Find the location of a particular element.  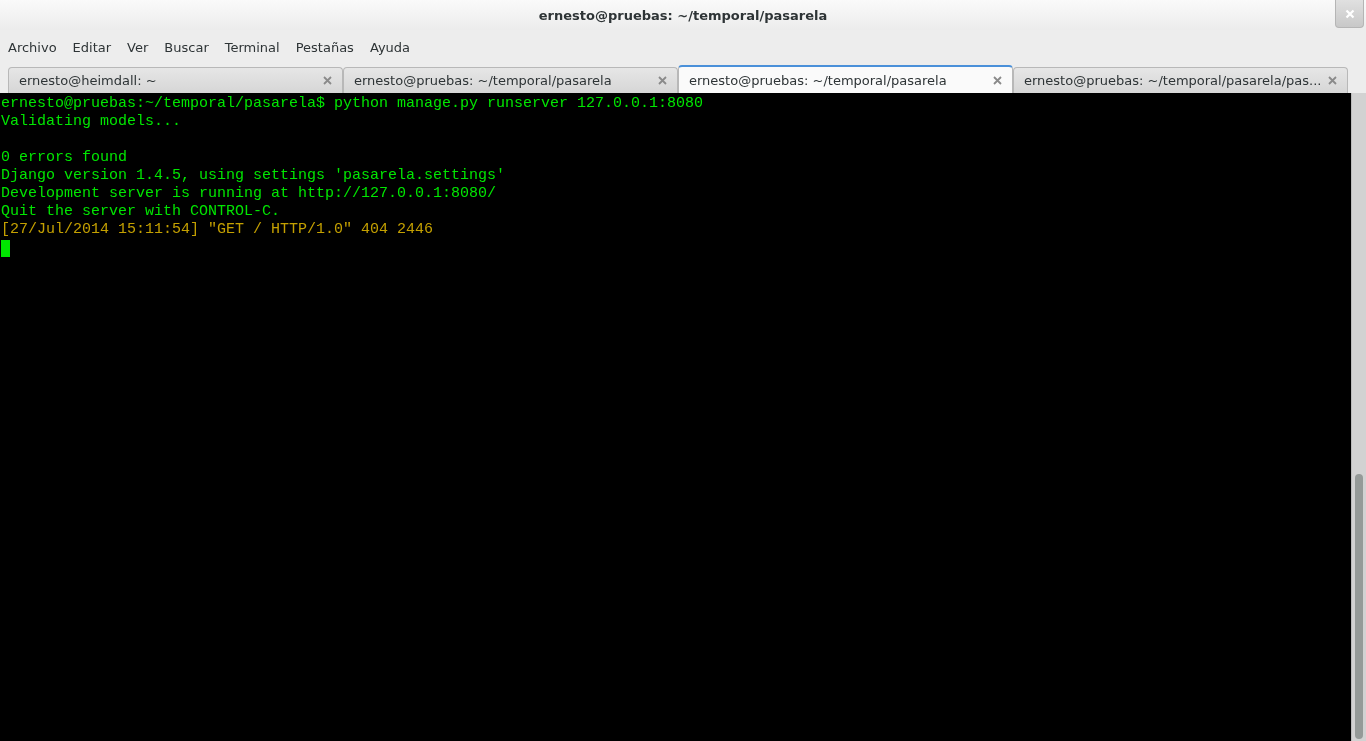

terminal-line: Django version 1.4.5, using settings 'pasarela.settings' is located at coordinates (254, 176).